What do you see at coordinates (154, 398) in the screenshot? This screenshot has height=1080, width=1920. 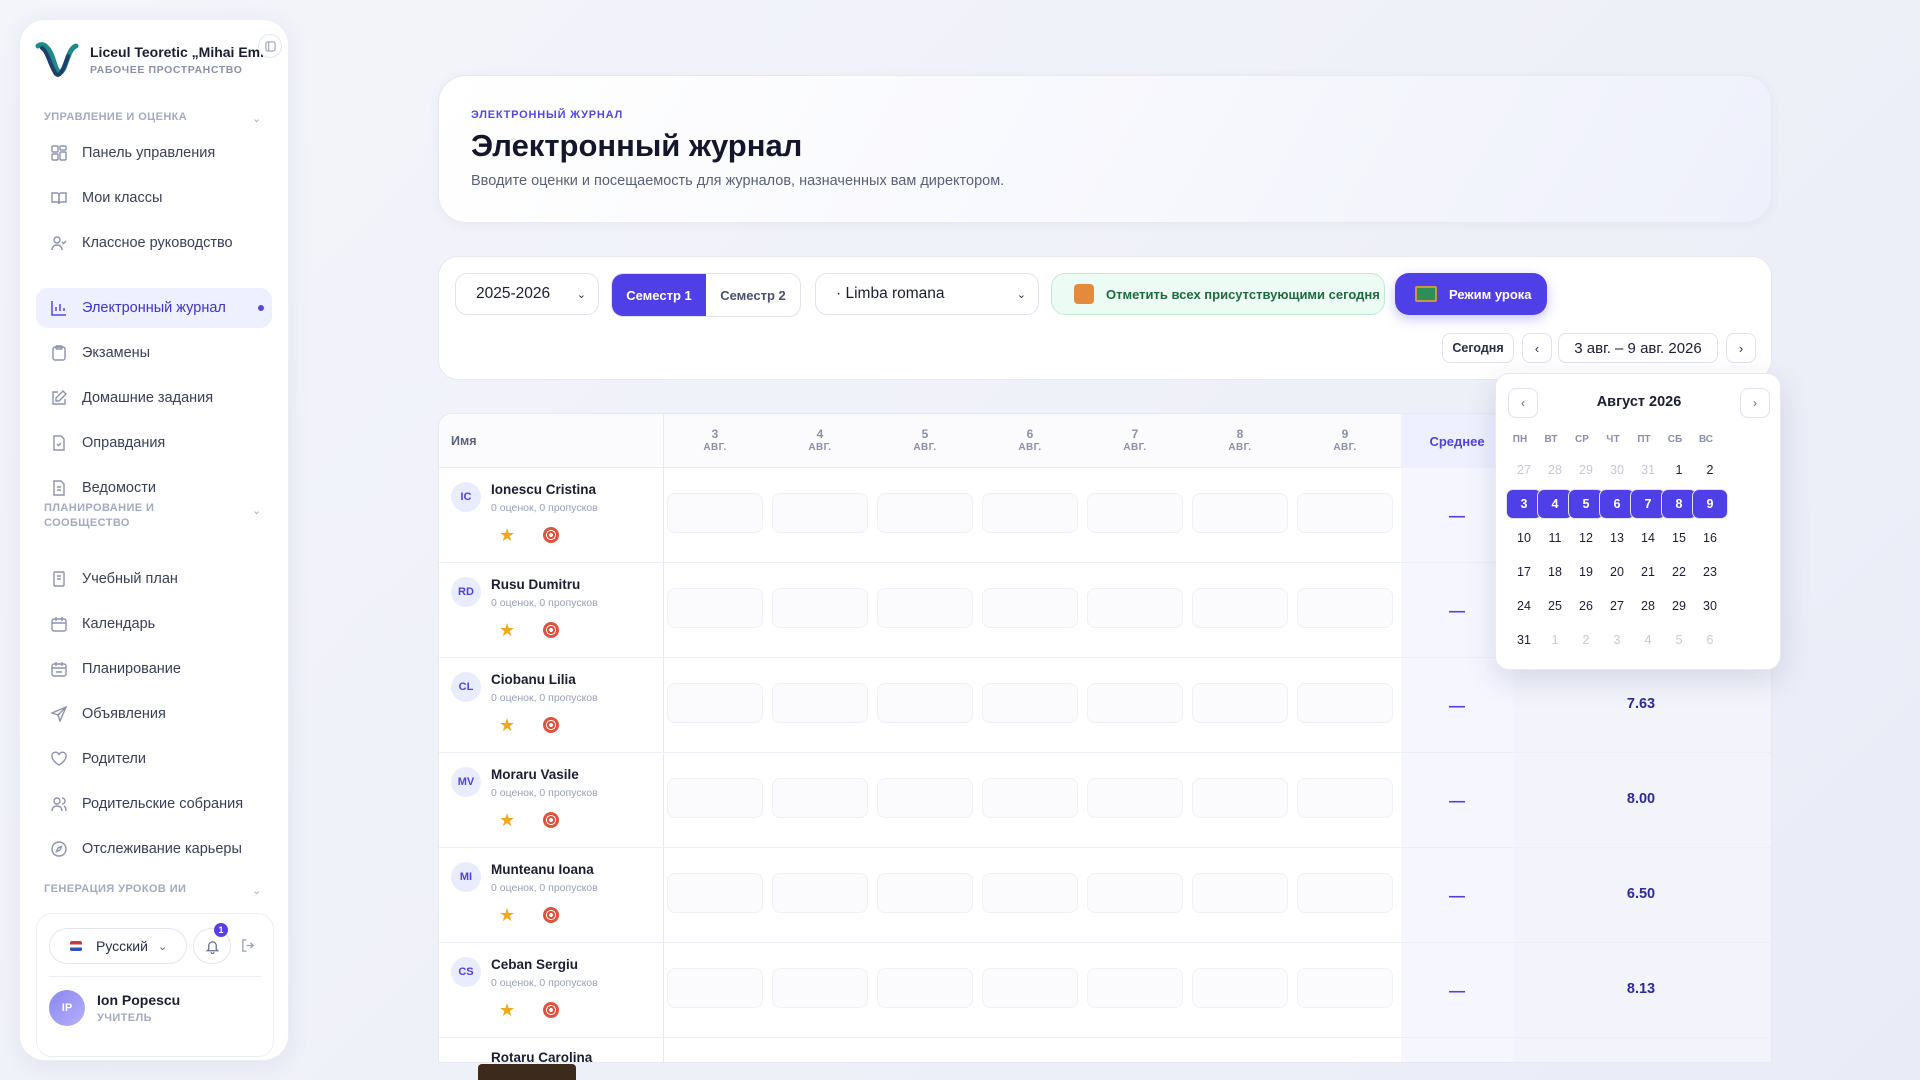 I see `sidebar-item-homework: Домашние задания` at bounding box center [154, 398].